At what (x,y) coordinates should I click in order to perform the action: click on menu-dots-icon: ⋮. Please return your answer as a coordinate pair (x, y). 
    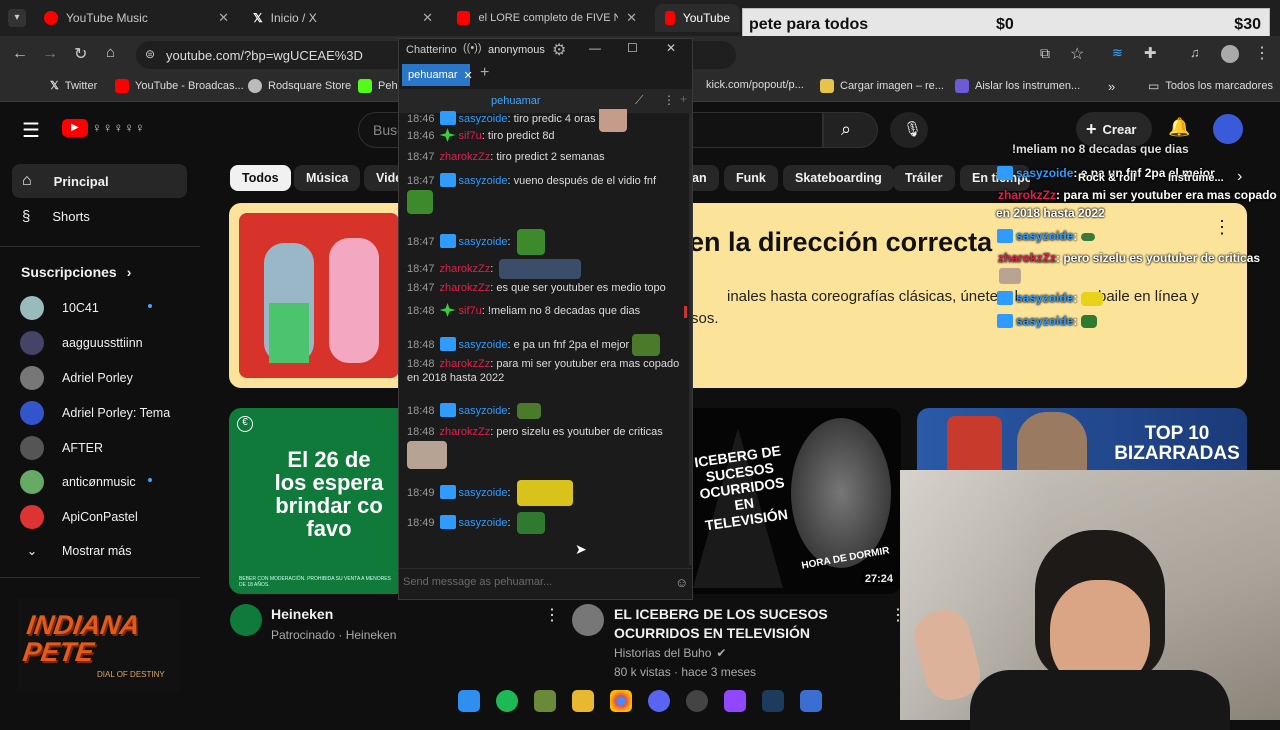
    Looking at the image, I should click on (1262, 53).